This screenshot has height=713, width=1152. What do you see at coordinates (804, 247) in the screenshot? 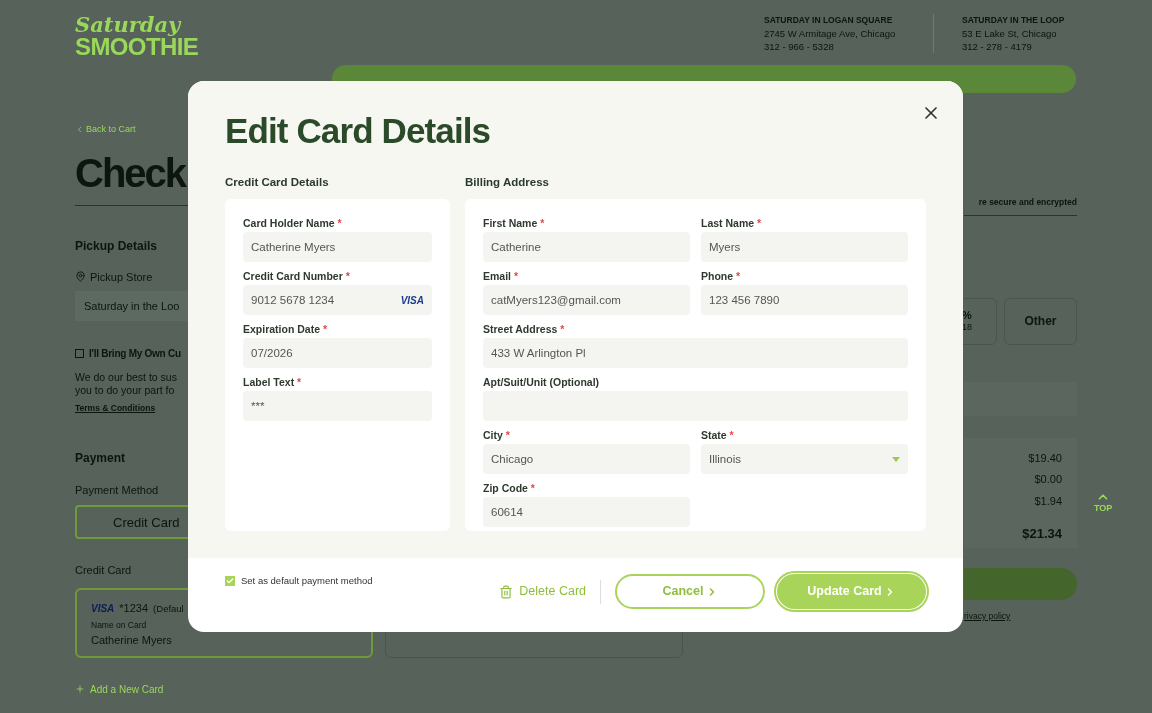
I see `input-field: Myers` at bounding box center [804, 247].